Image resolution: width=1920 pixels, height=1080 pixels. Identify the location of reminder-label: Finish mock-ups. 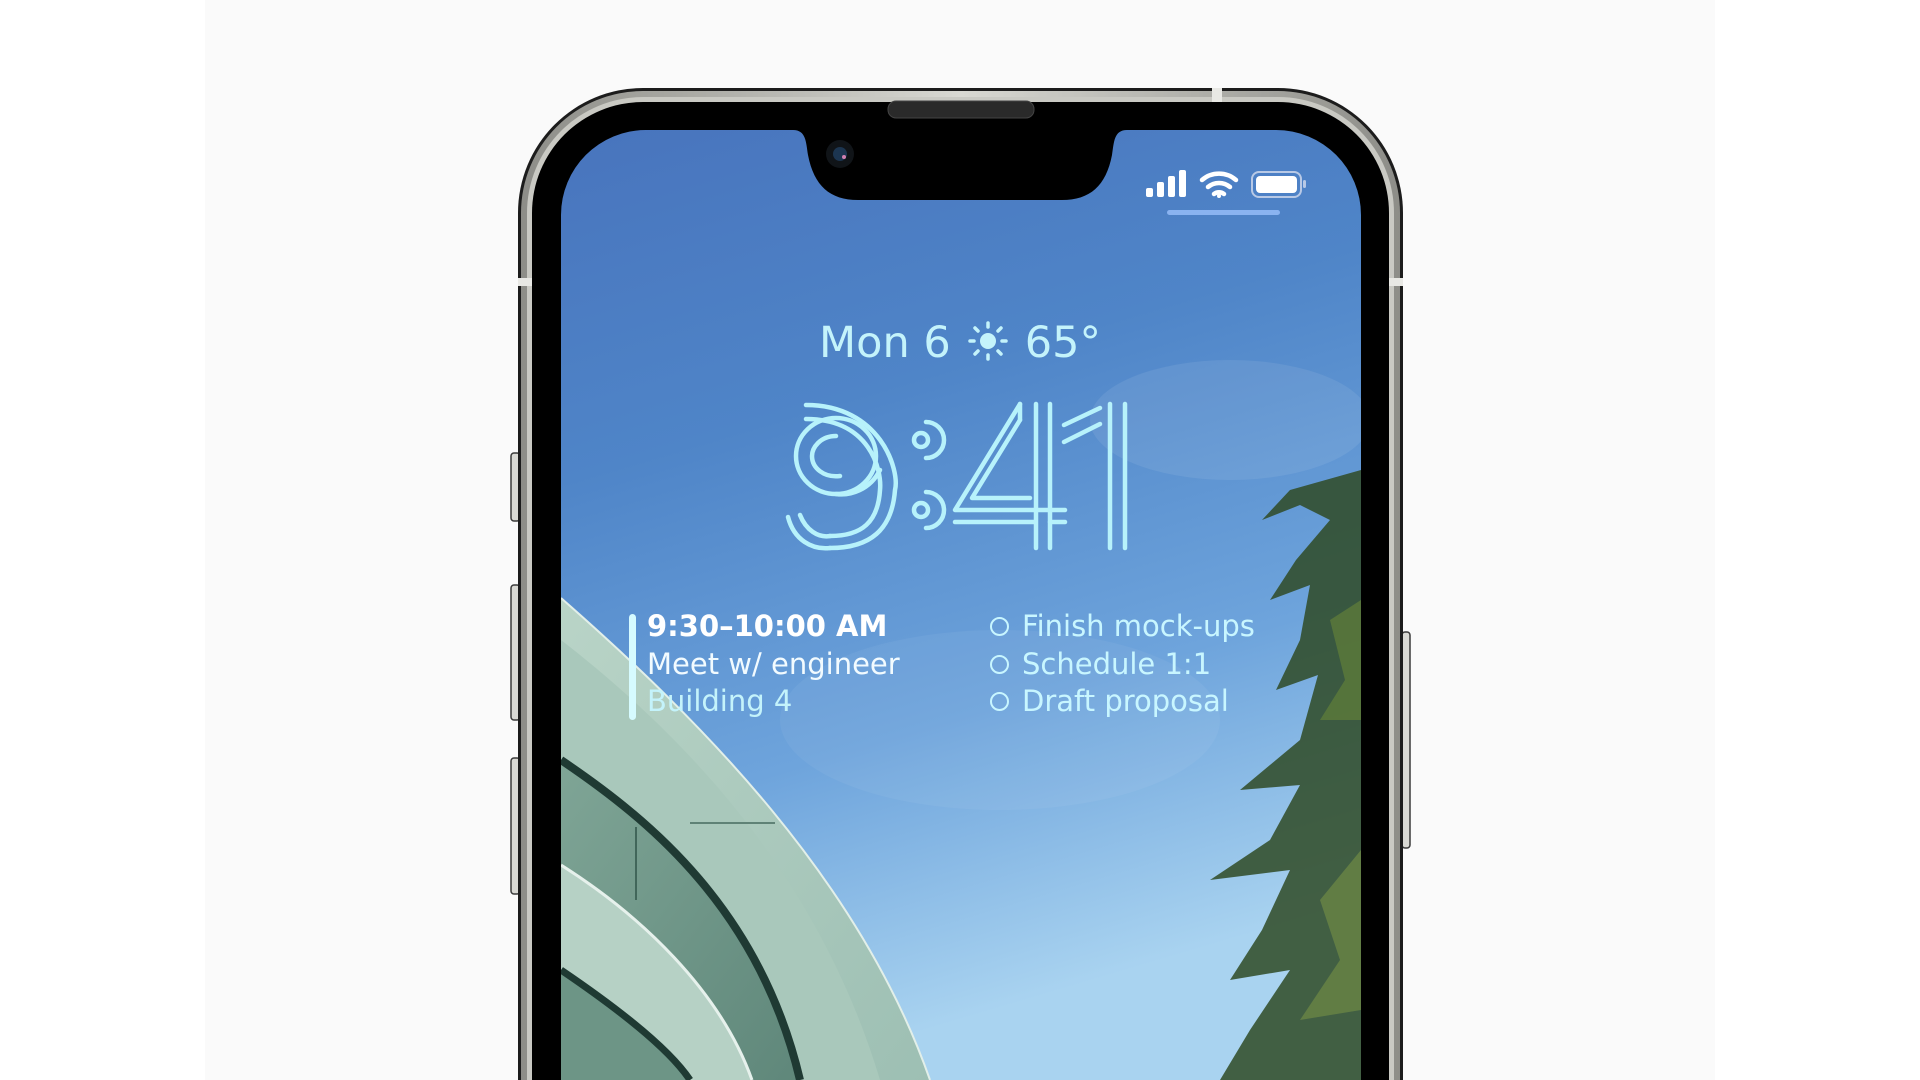
(1138, 626).